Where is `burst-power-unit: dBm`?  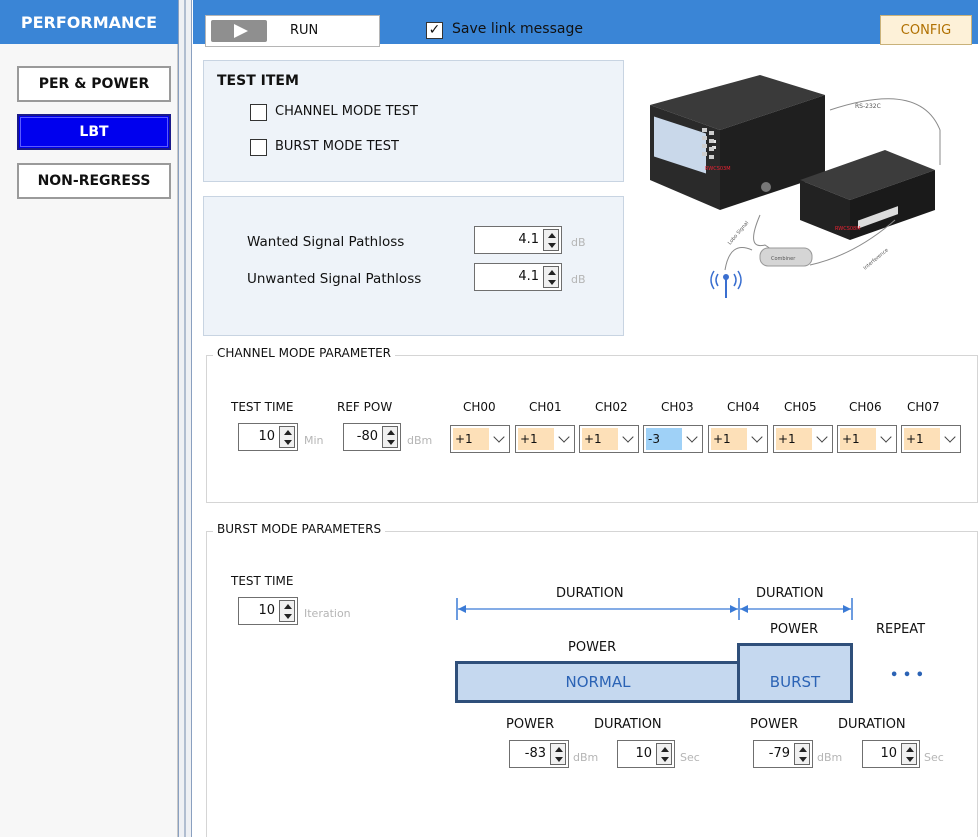
burst-power-unit: dBm is located at coordinates (830, 757).